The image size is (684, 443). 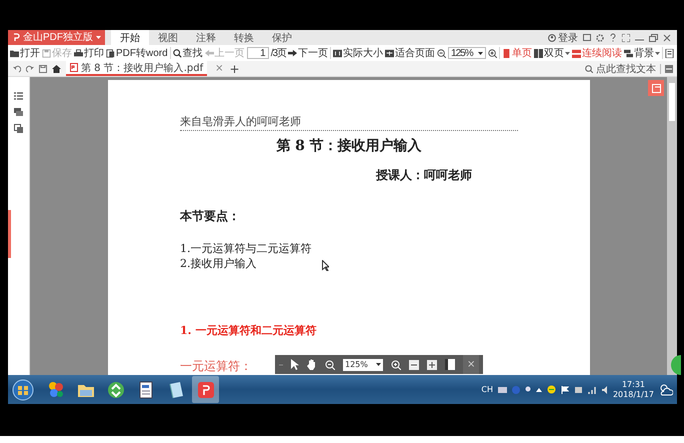 I want to click on document-title: 第 8 节：接收用户输入, so click(x=349, y=146).